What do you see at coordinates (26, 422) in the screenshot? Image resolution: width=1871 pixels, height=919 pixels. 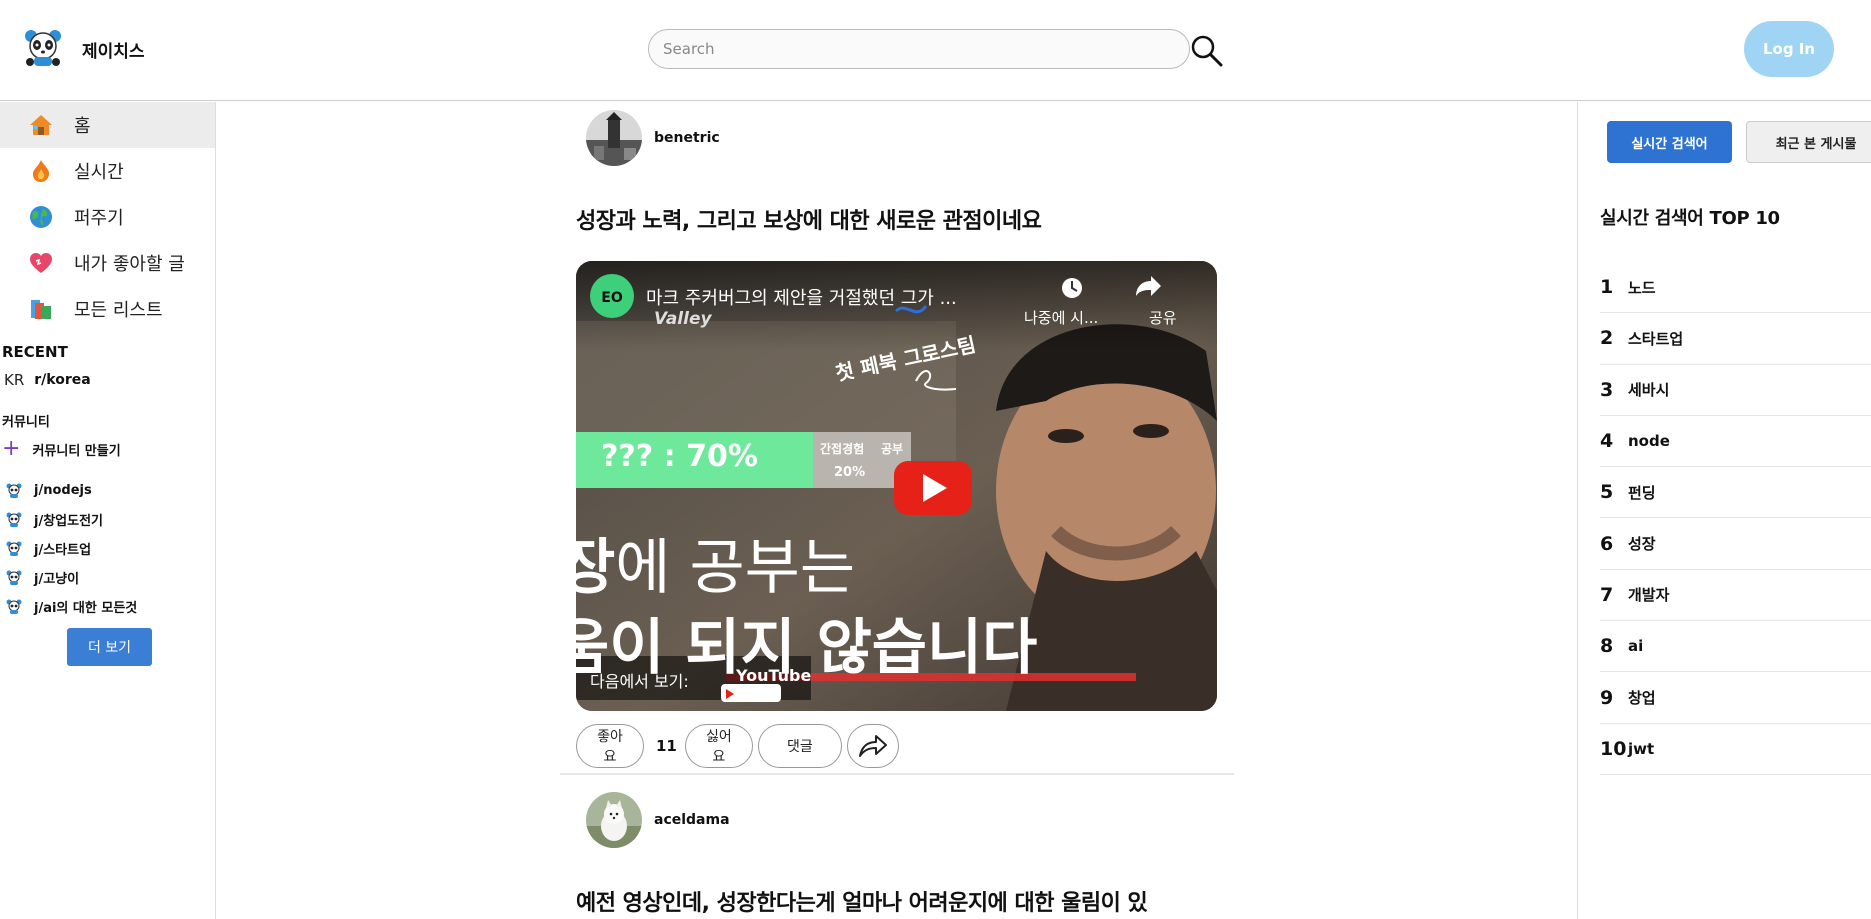 I see `community-section-title: 커뮤니티` at bounding box center [26, 422].